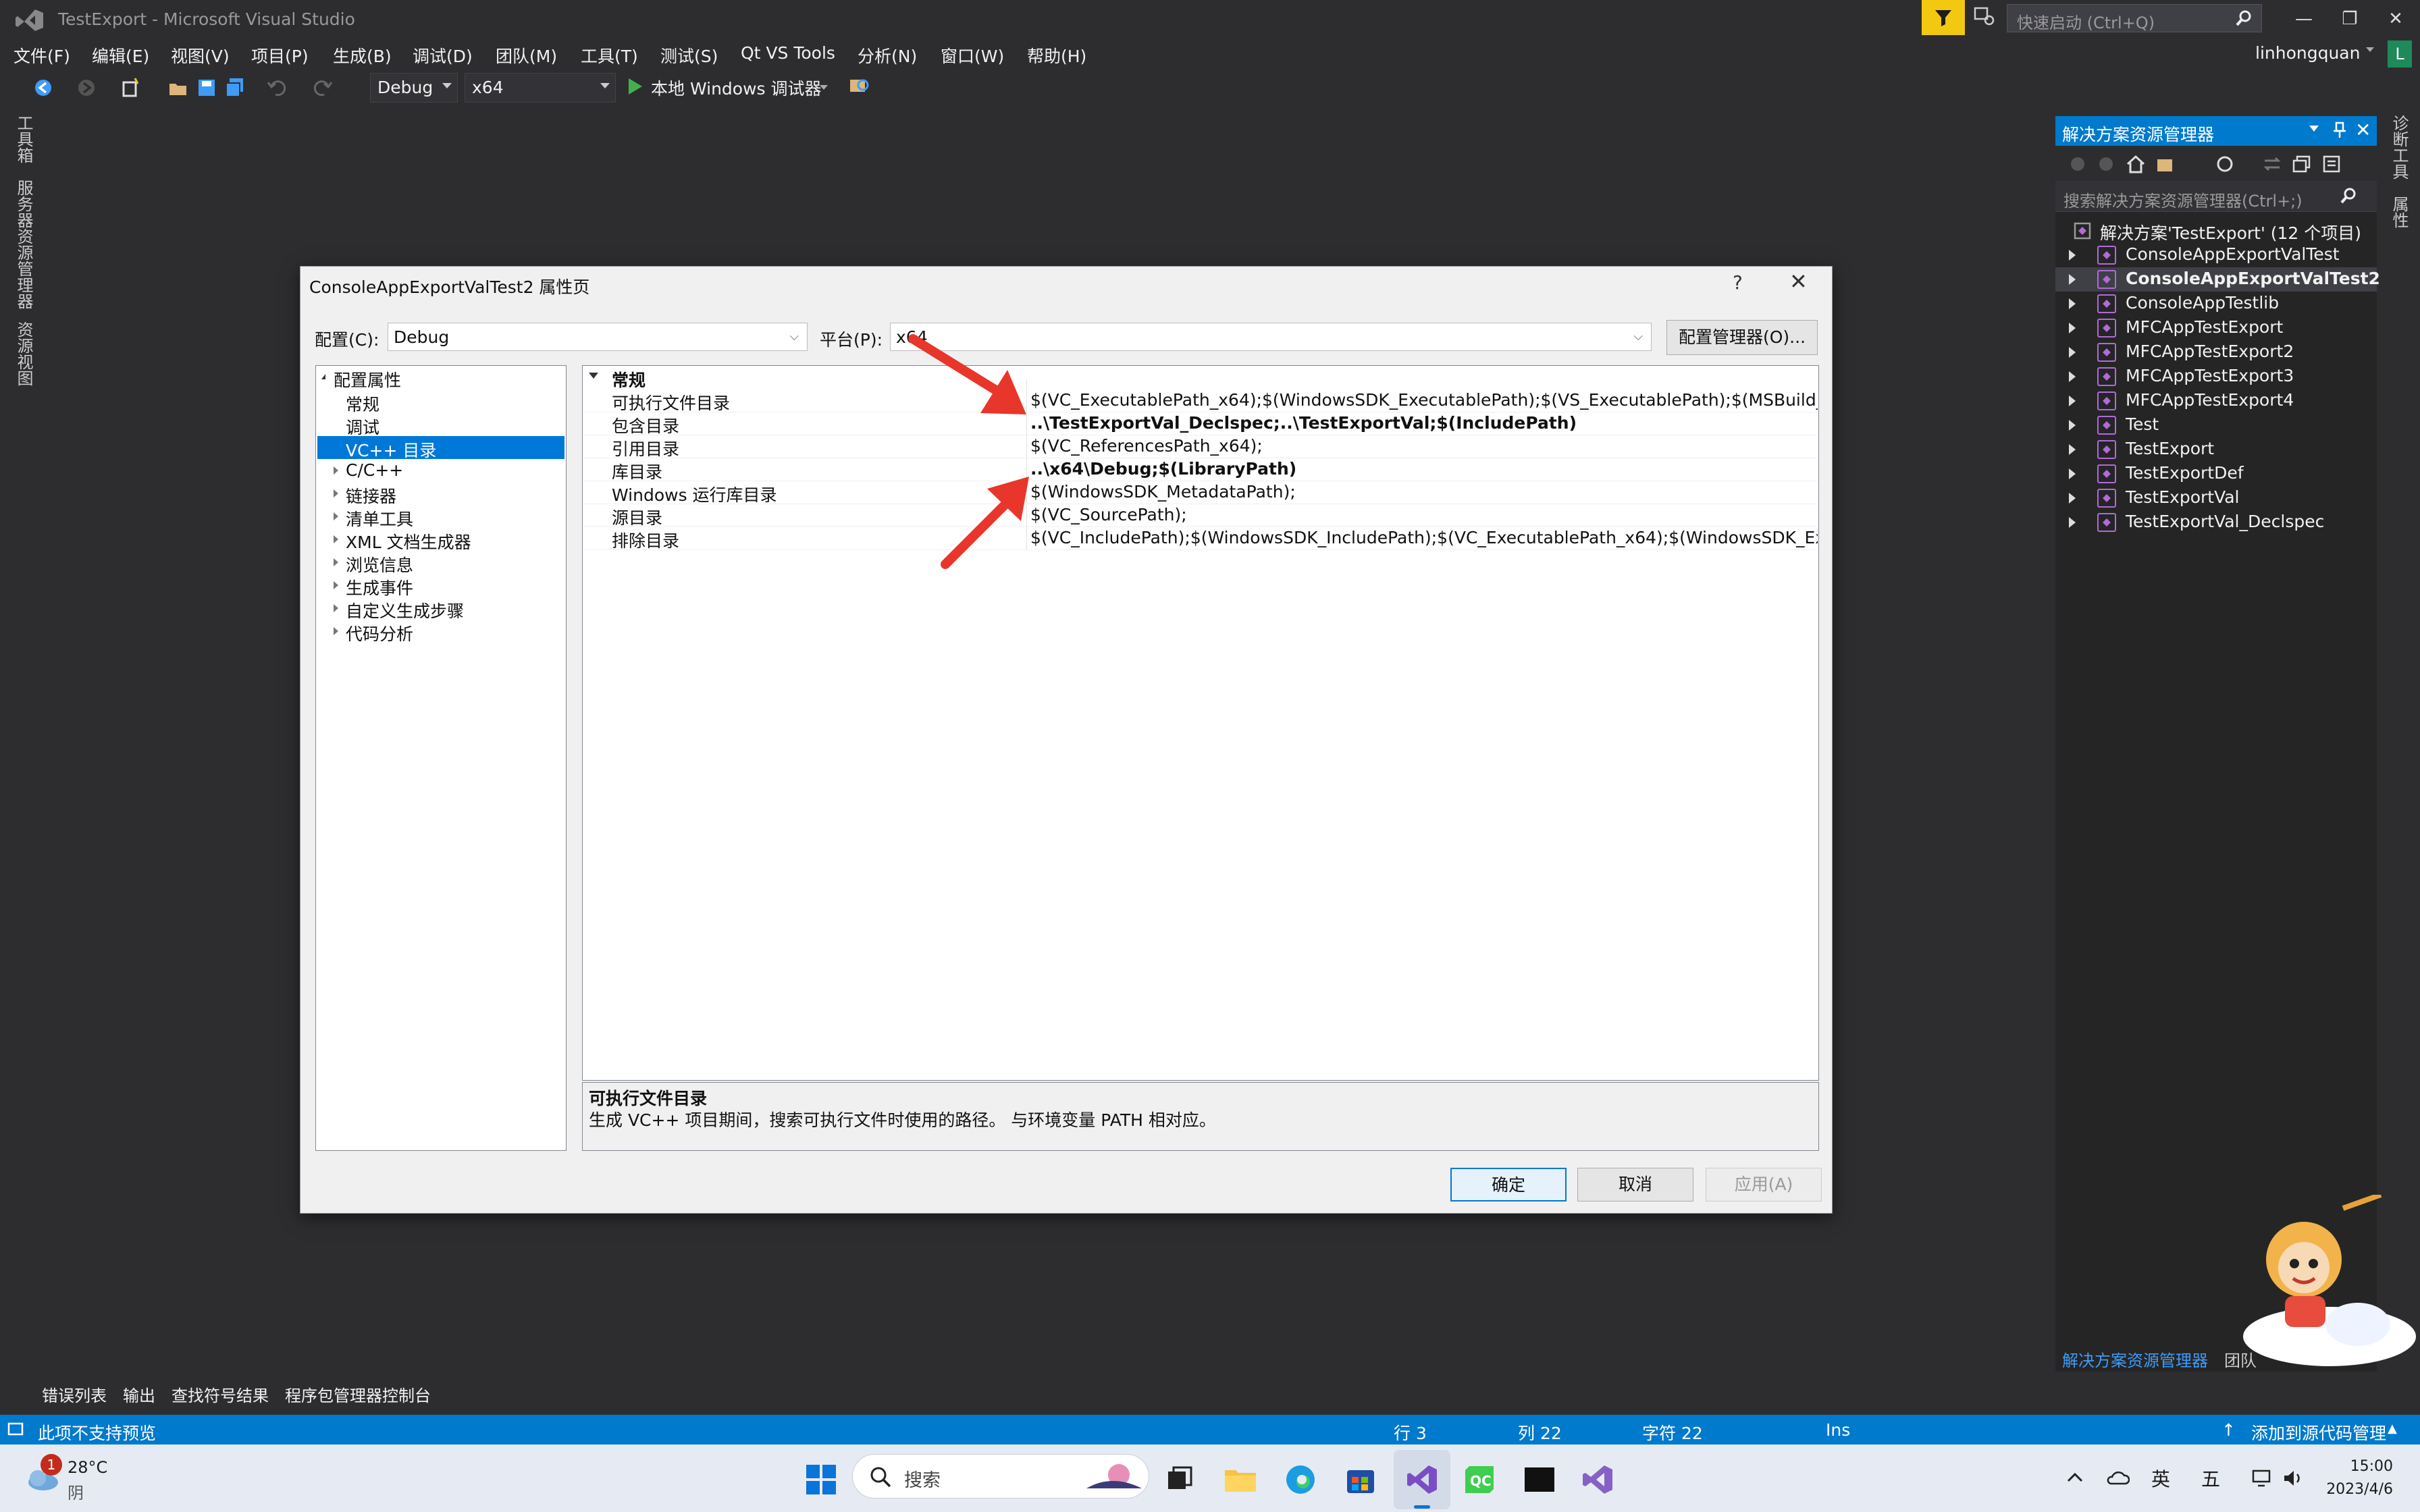 The width and height of the screenshot is (2420, 1512). I want to click on menu-help: 帮助(H), so click(1056, 55).